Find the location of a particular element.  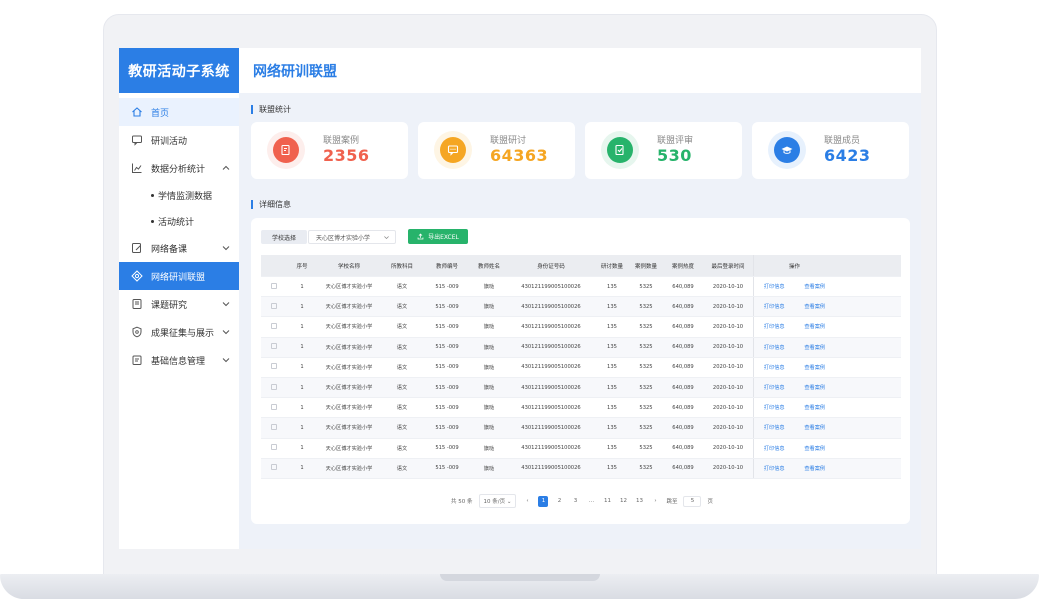

page-button-3: 3 is located at coordinates (575, 501).